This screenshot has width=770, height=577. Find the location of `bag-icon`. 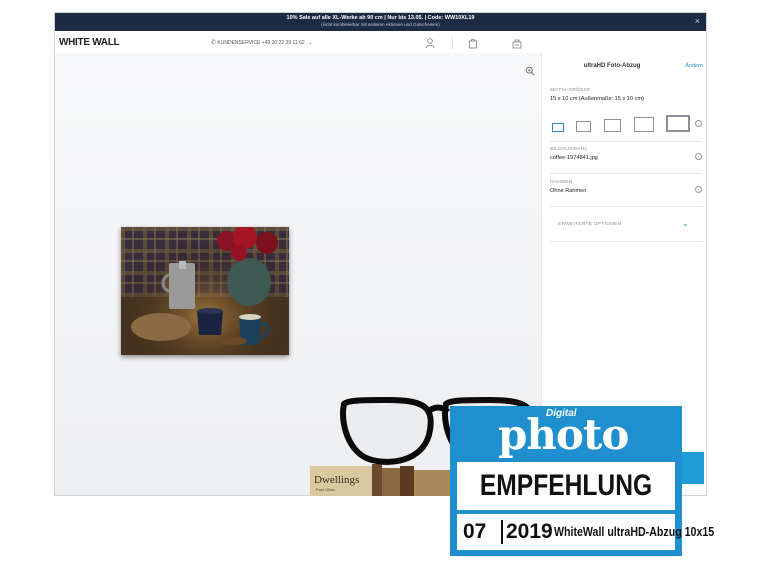

bag-icon is located at coordinates (473, 43).